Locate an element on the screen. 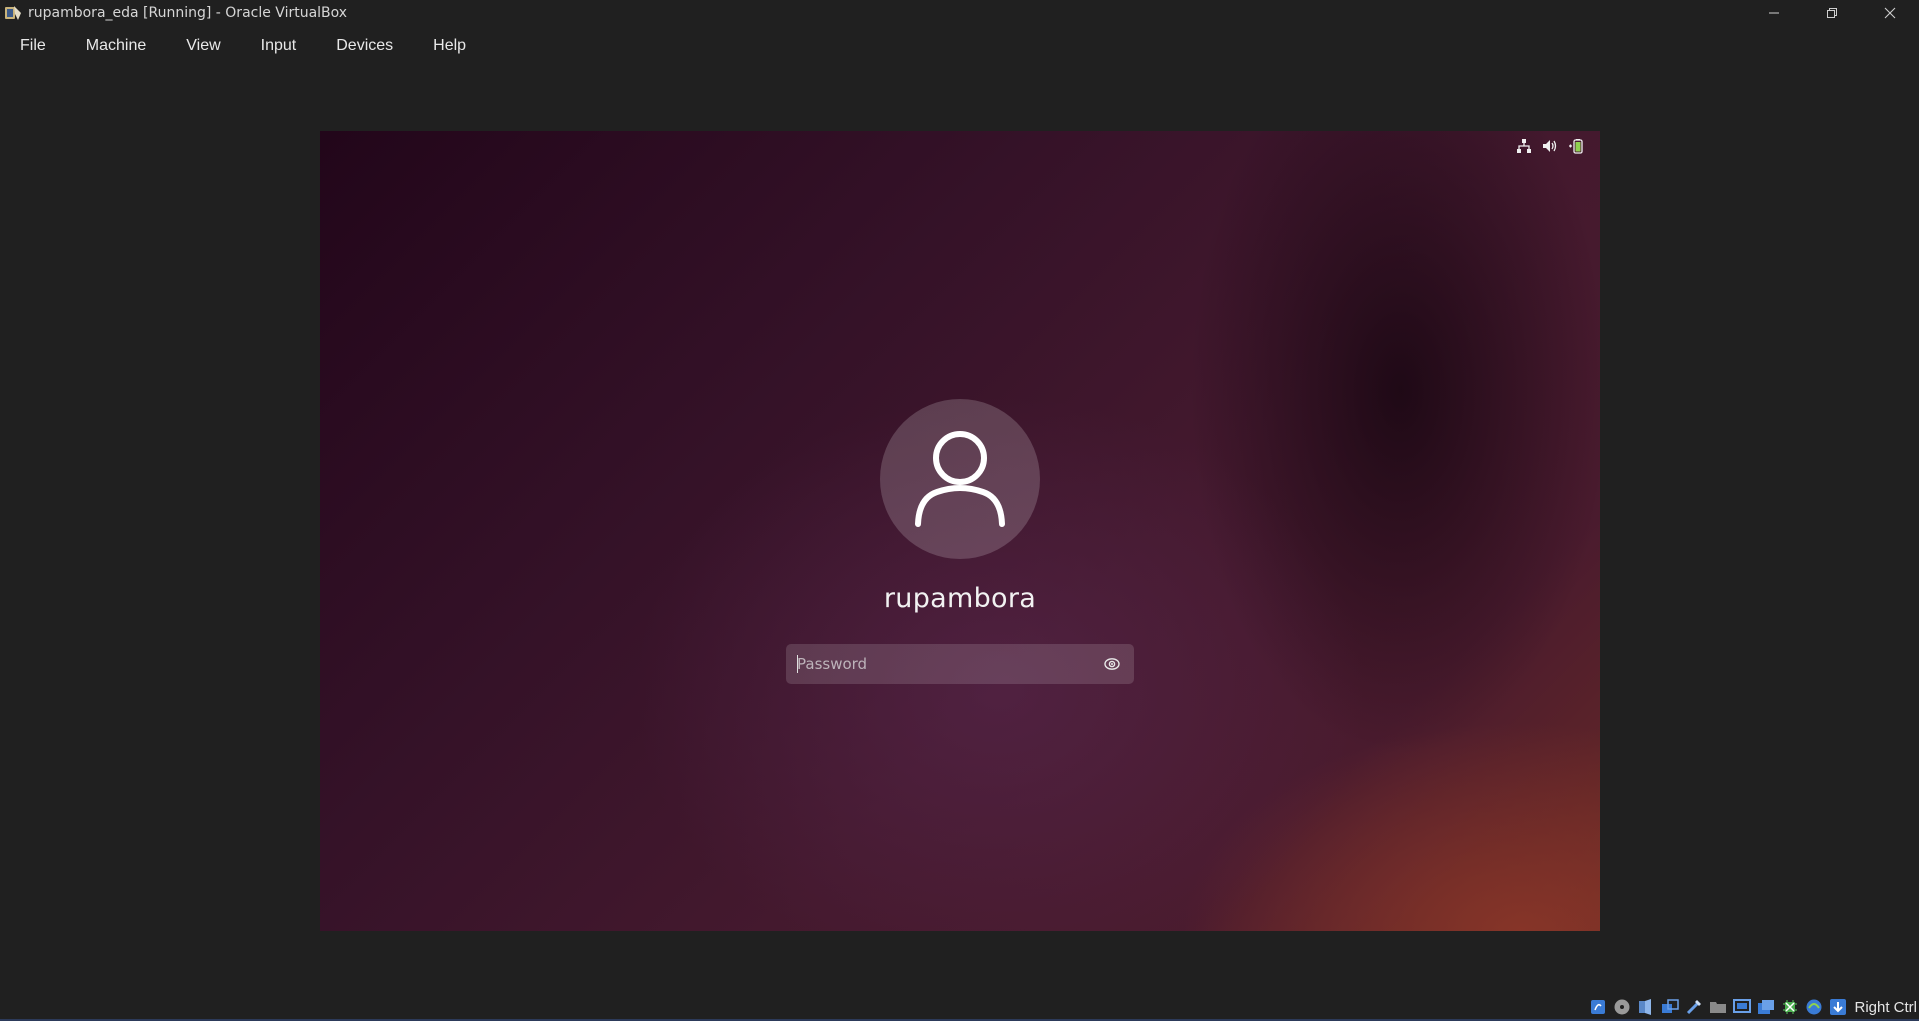 Image resolution: width=1919 pixels, height=1021 pixels. eye-icon is located at coordinates (1112, 664).